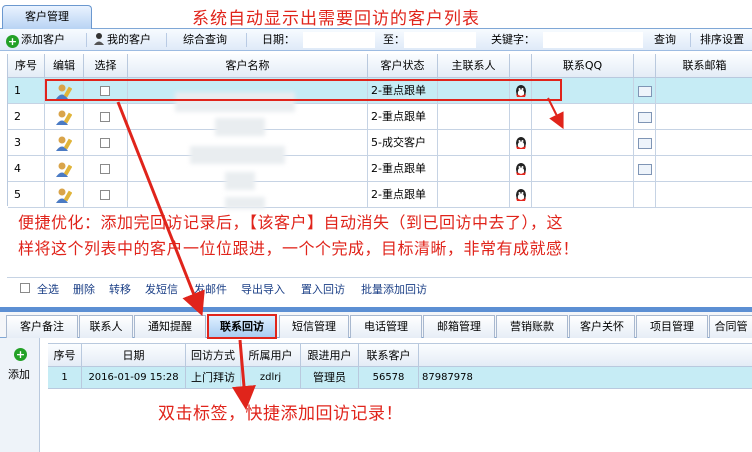 The height and width of the screenshot is (452, 752). I want to click on followup-method: 上门拜访, so click(213, 378).